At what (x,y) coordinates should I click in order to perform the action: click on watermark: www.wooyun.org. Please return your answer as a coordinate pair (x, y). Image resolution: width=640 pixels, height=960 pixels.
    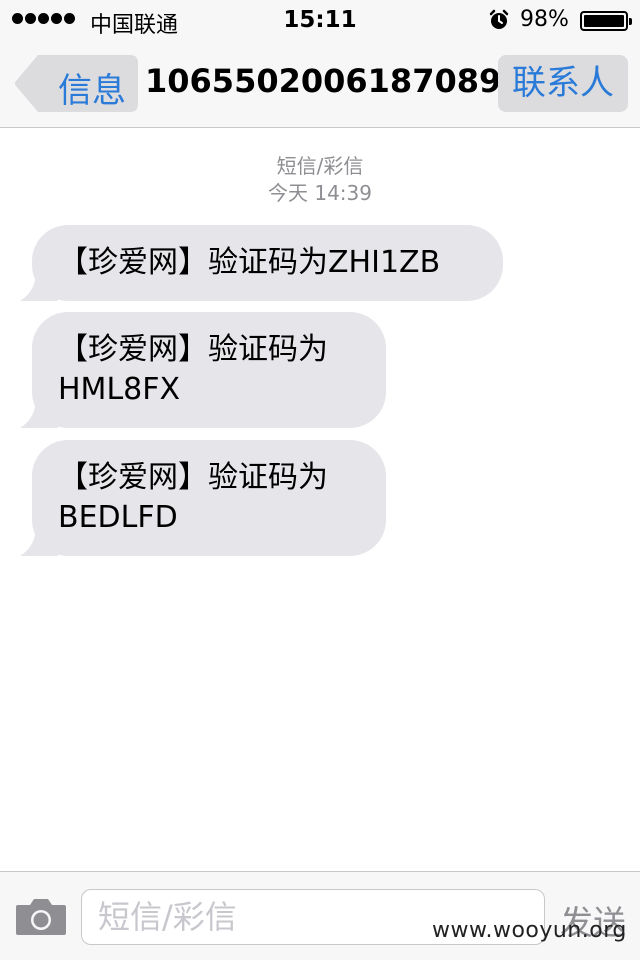
    Looking at the image, I should click on (529, 930).